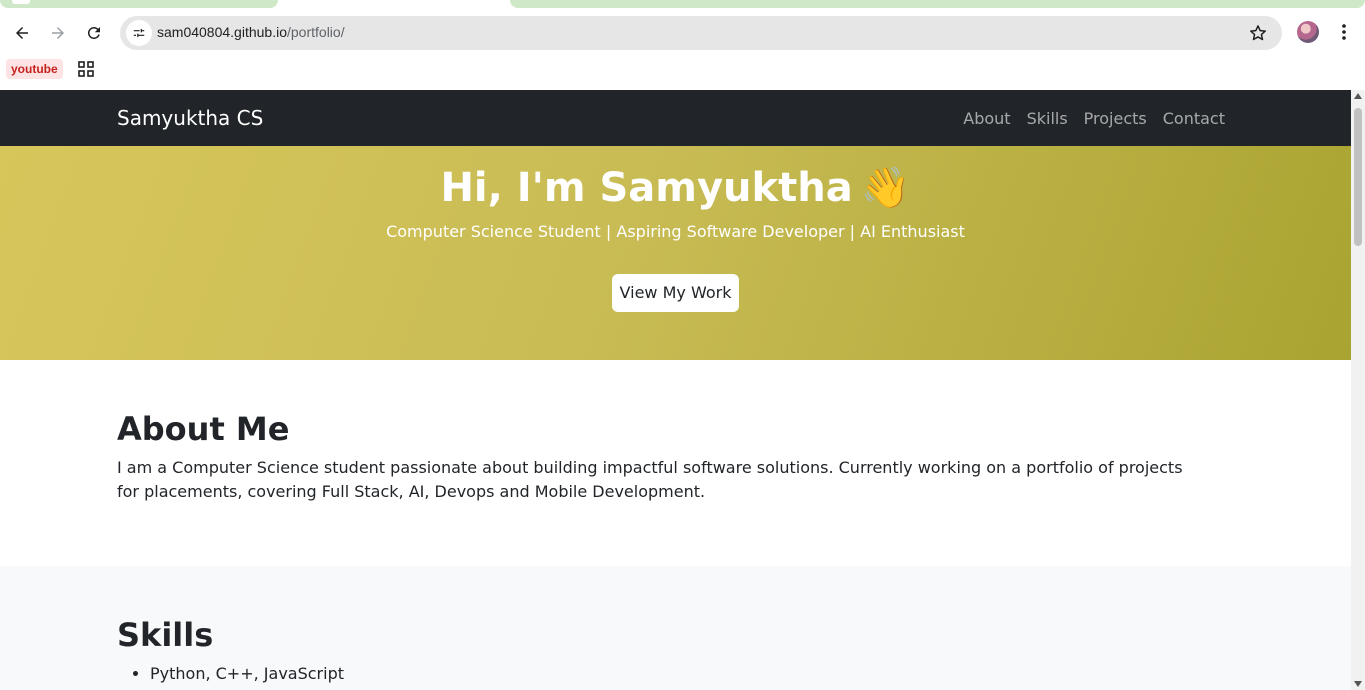 The image size is (1365, 690). What do you see at coordinates (34, 69) in the screenshot?
I see `bookmark-youtube: youtube` at bounding box center [34, 69].